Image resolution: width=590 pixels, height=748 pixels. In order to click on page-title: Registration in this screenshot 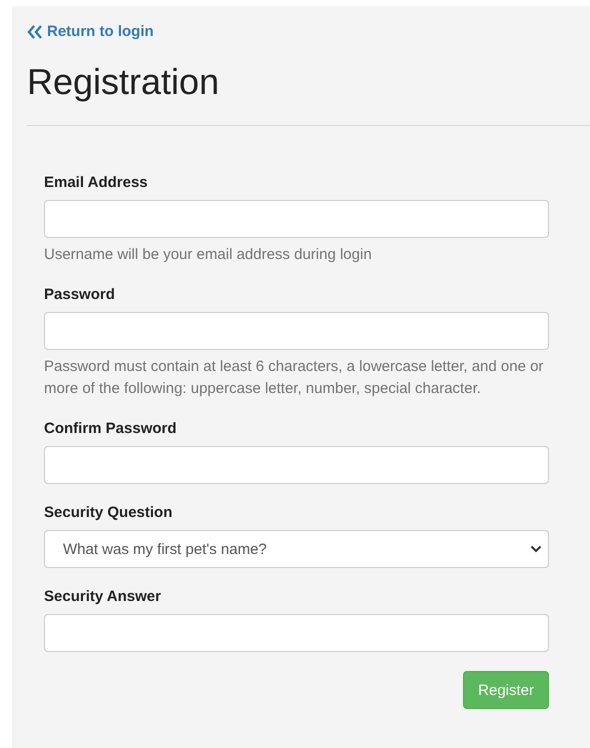, I will do `click(123, 82)`.